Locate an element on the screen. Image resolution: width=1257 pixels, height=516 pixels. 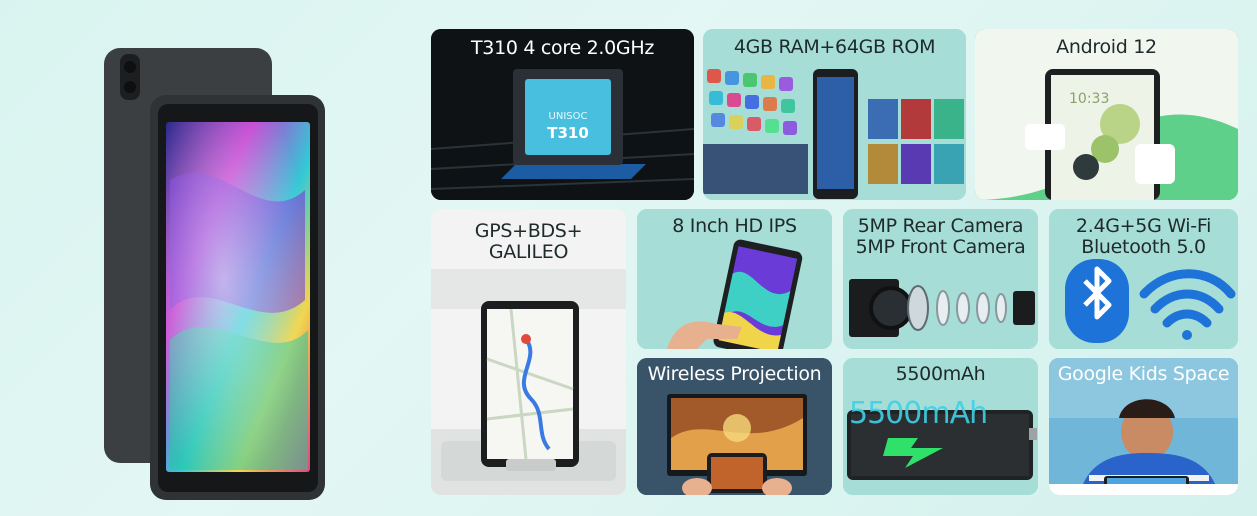
display-label: 8 Inch HD IPS is located at coordinates (734, 226).